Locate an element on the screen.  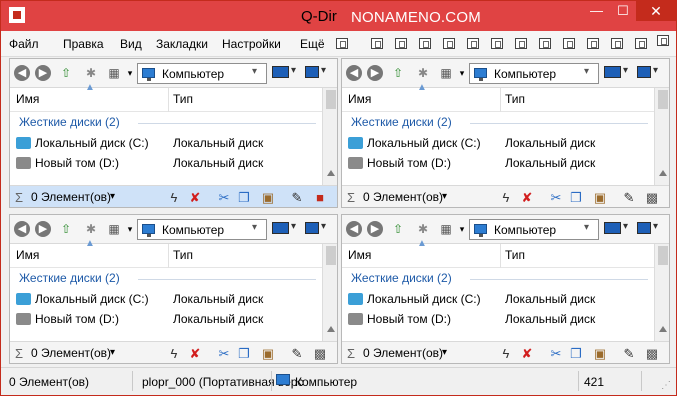
menu-more: Ещё is located at coordinates (312, 44).